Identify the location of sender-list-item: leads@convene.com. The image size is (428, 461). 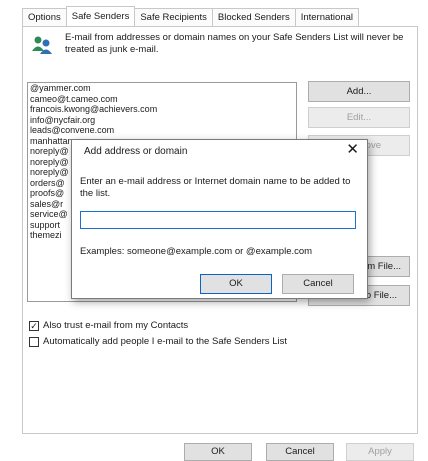
(162, 130).